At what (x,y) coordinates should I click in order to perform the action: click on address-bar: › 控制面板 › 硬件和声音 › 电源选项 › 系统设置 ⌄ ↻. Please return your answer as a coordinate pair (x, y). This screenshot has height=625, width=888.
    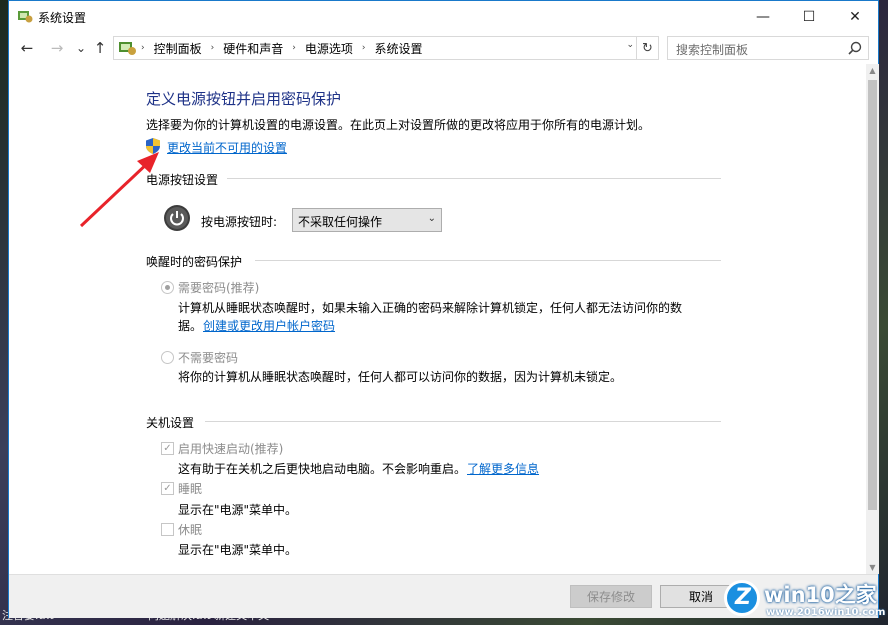
    Looking at the image, I should click on (386, 48).